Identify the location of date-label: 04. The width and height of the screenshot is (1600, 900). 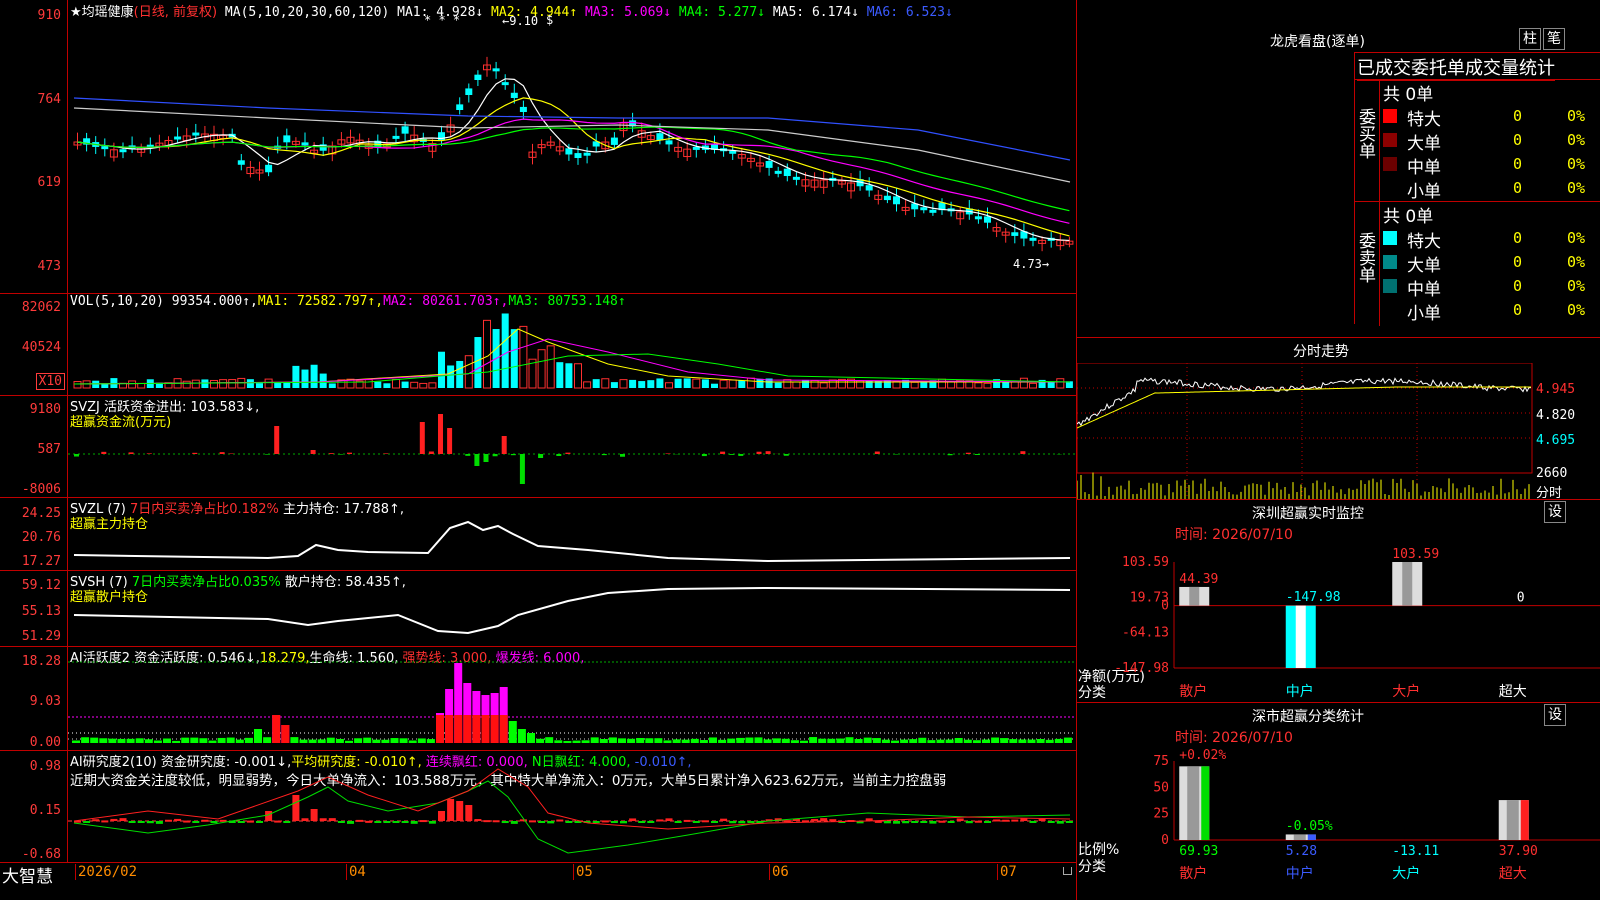
(356, 872).